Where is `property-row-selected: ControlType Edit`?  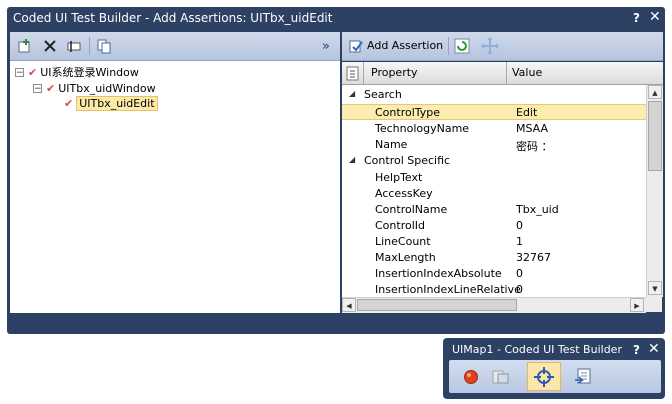
property-row-selected: ControlType Edit is located at coordinates (494, 112).